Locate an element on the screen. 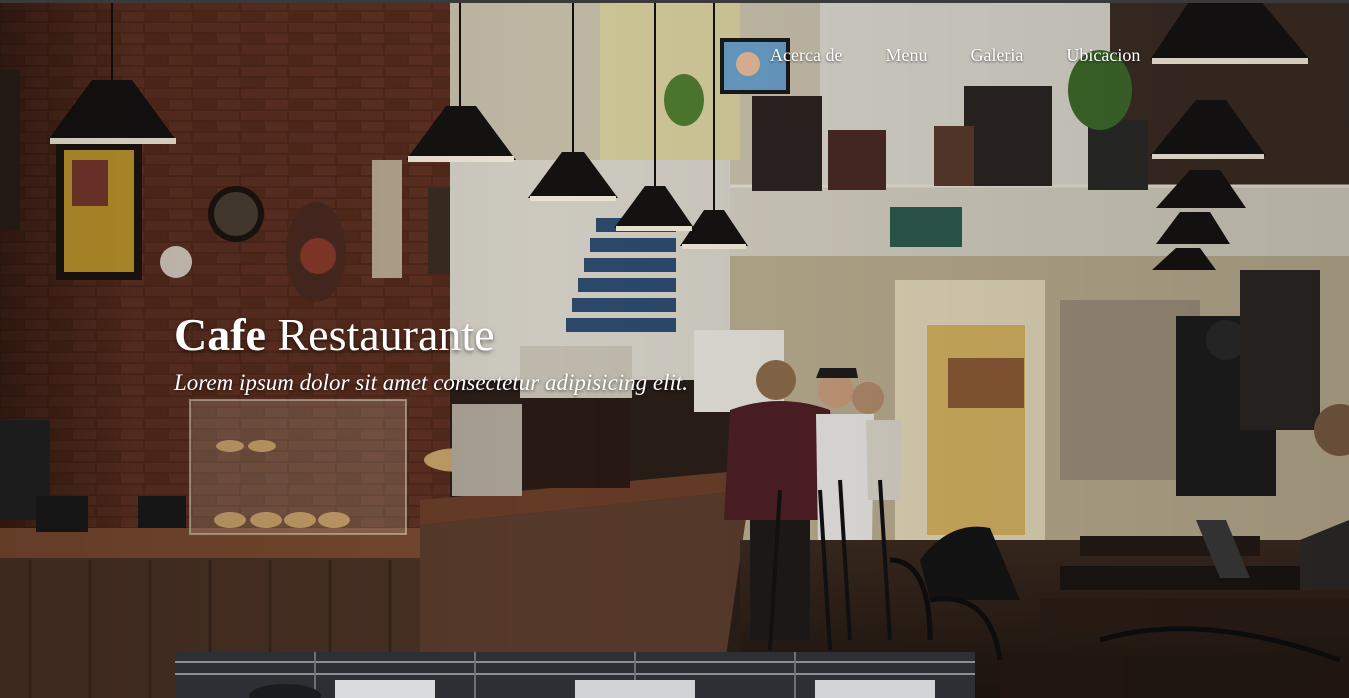 Image resolution: width=1349 pixels, height=698 pixels. hero-title: Cafe Restaurante is located at coordinates (334, 335).